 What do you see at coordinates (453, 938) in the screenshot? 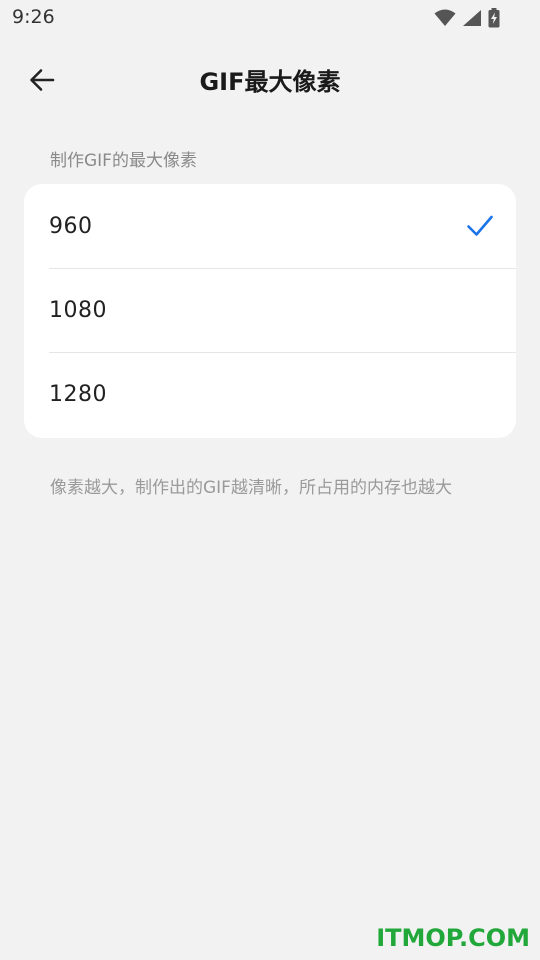
I see `watermark: ITMOP.COM` at bounding box center [453, 938].